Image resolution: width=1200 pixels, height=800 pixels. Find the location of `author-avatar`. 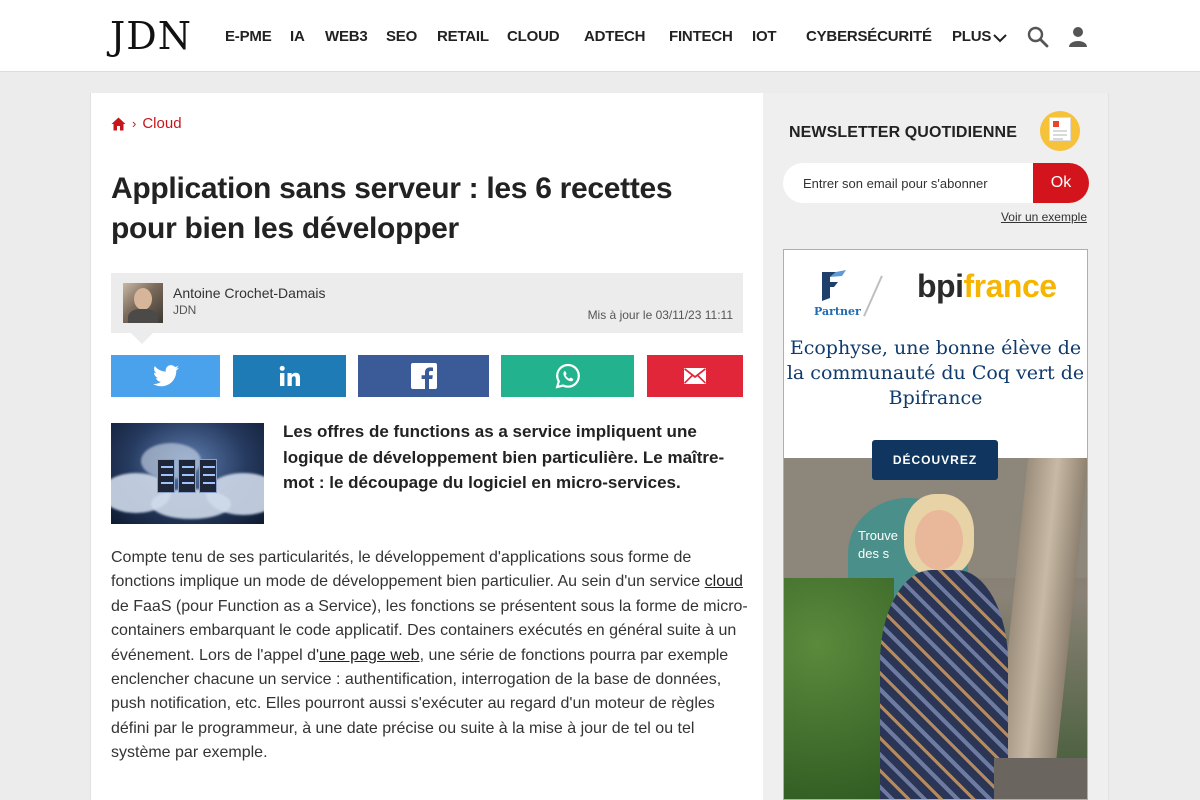

author-avatar is located at coordinates (143, 303).